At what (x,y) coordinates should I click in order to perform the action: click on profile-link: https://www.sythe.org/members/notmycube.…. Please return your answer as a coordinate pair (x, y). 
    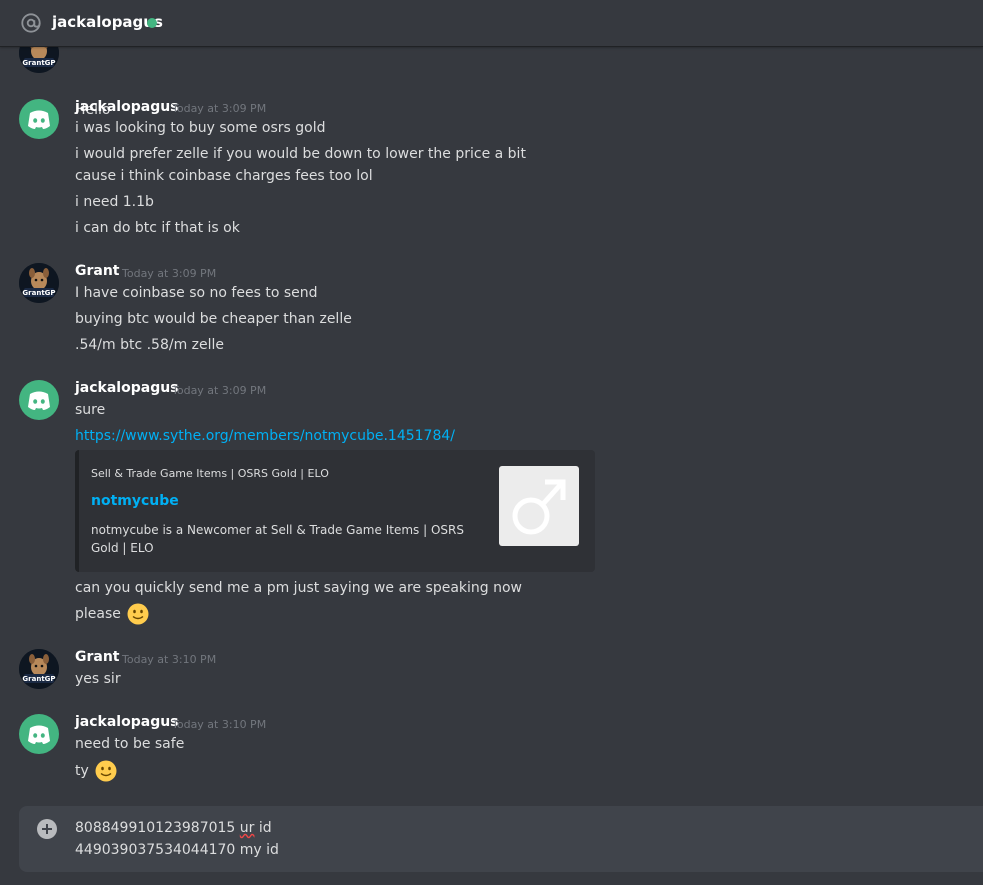
    Looking at the image, I should click on (265, 436).